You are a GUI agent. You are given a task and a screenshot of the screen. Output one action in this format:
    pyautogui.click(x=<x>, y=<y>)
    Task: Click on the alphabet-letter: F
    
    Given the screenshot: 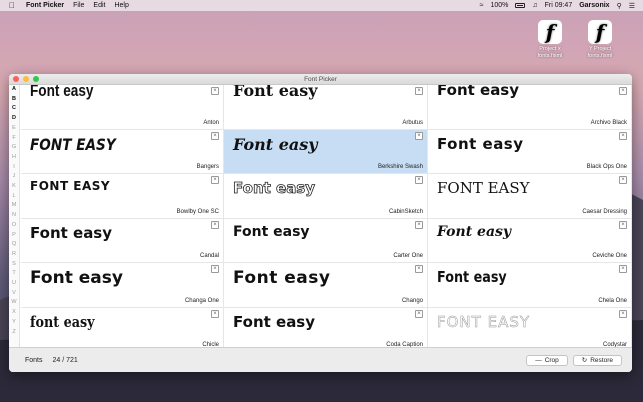 What is the action you would take?
    pyautogui.click(x=13, y=139)
    